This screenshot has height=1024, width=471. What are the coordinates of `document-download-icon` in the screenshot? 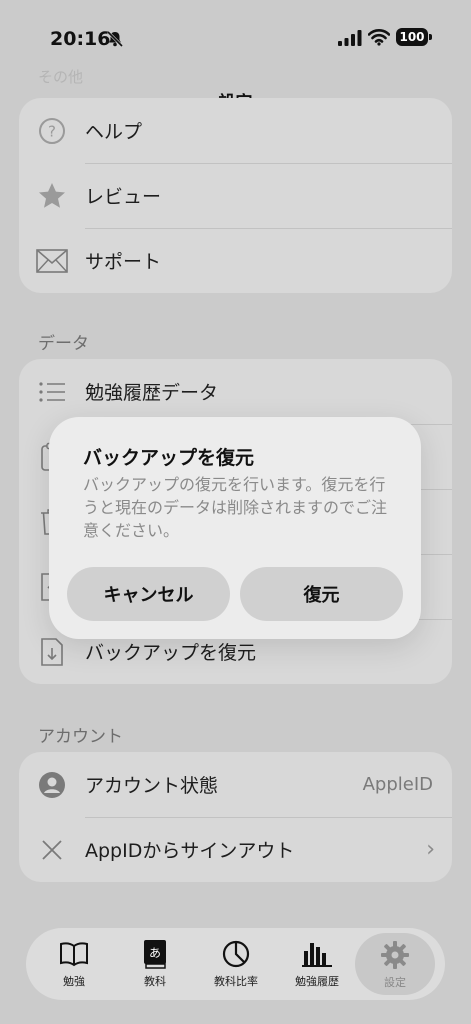 It's located at (52, 652).